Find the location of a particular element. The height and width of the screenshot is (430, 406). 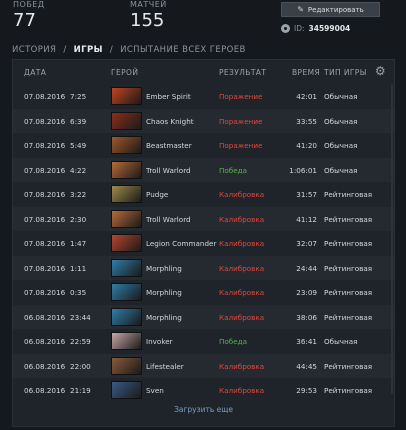

wins-stat: ПОБЕД 77 is located at coordinates (29, 15).